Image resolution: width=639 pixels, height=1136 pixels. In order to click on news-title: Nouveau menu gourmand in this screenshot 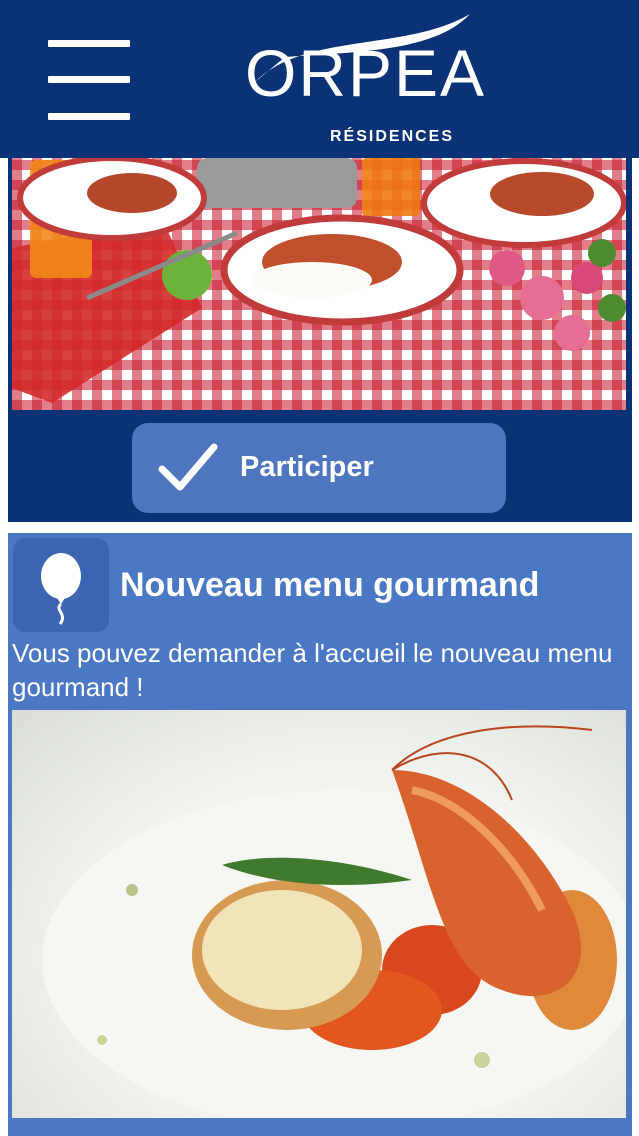, I will do `click(330, 585)`.